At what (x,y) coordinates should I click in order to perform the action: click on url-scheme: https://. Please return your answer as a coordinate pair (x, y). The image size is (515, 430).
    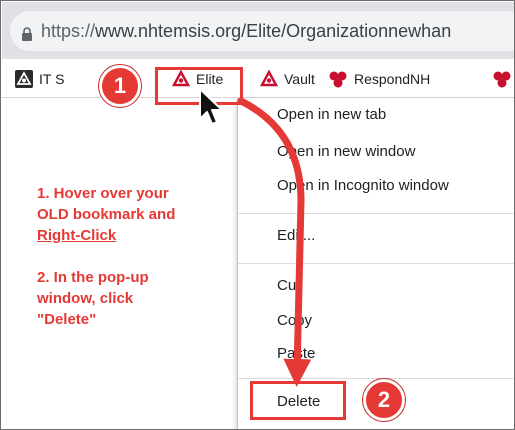
    Looking at the image, I should click on (68, 31).